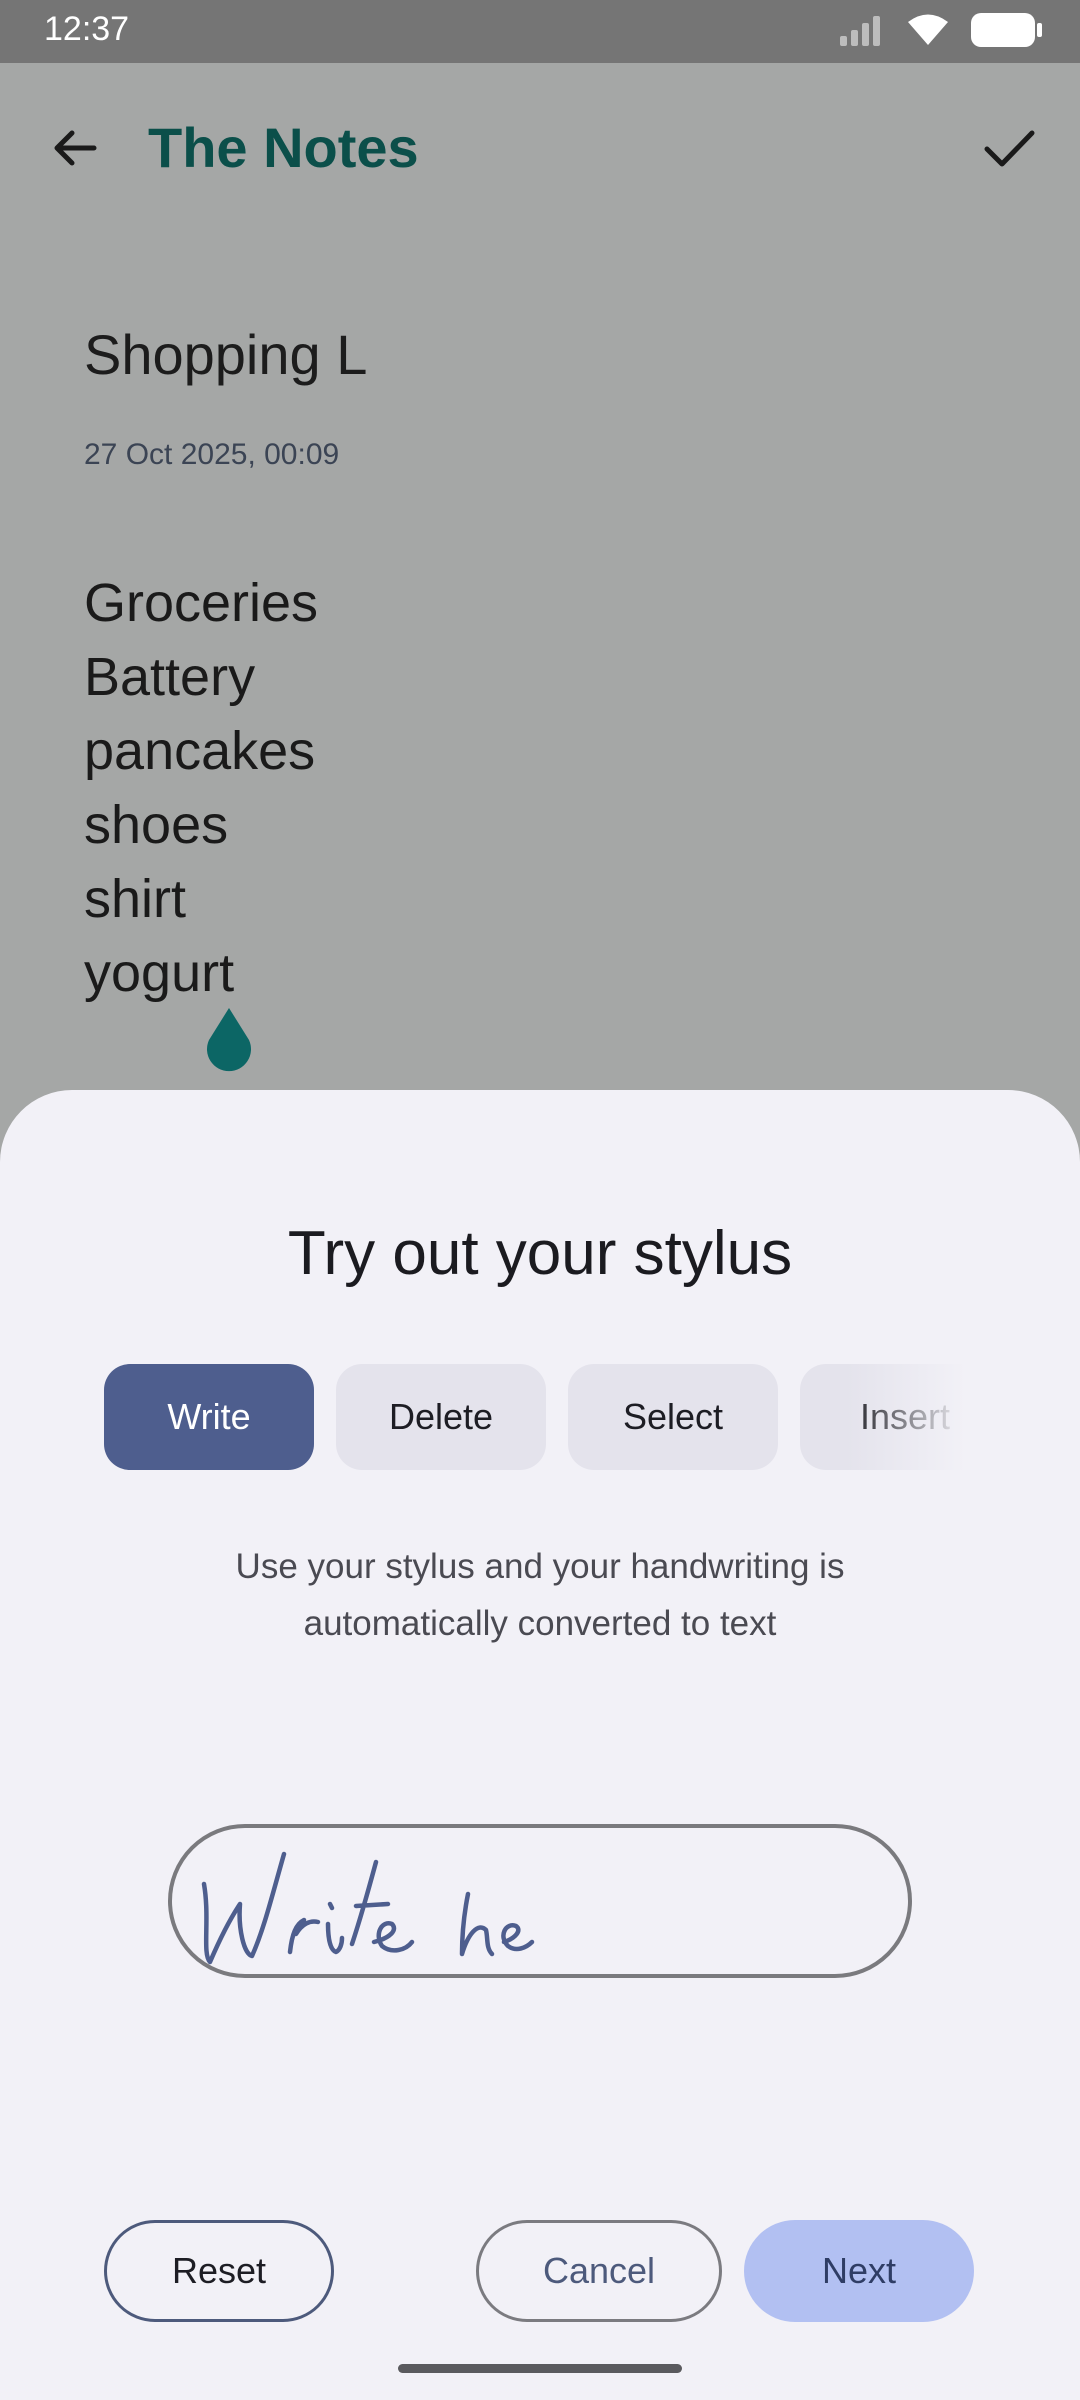 This screenshot has width=1080, height=2400. What do you see at coordinates (673, 1417) in the screenshot?
I see `tab-select: Select` at bounding box center [673, 1417].